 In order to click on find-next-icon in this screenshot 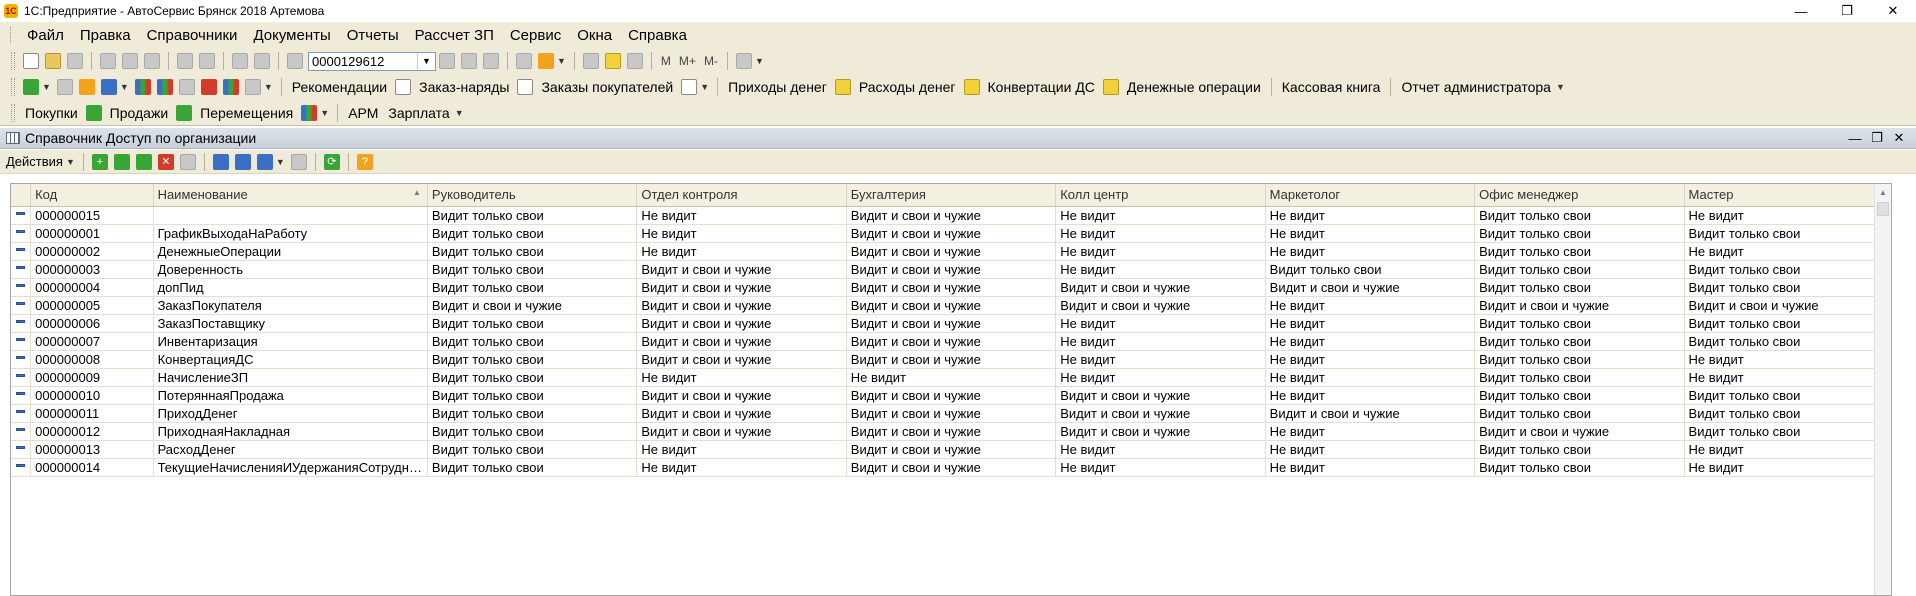, I will do `click(469, 61)`.